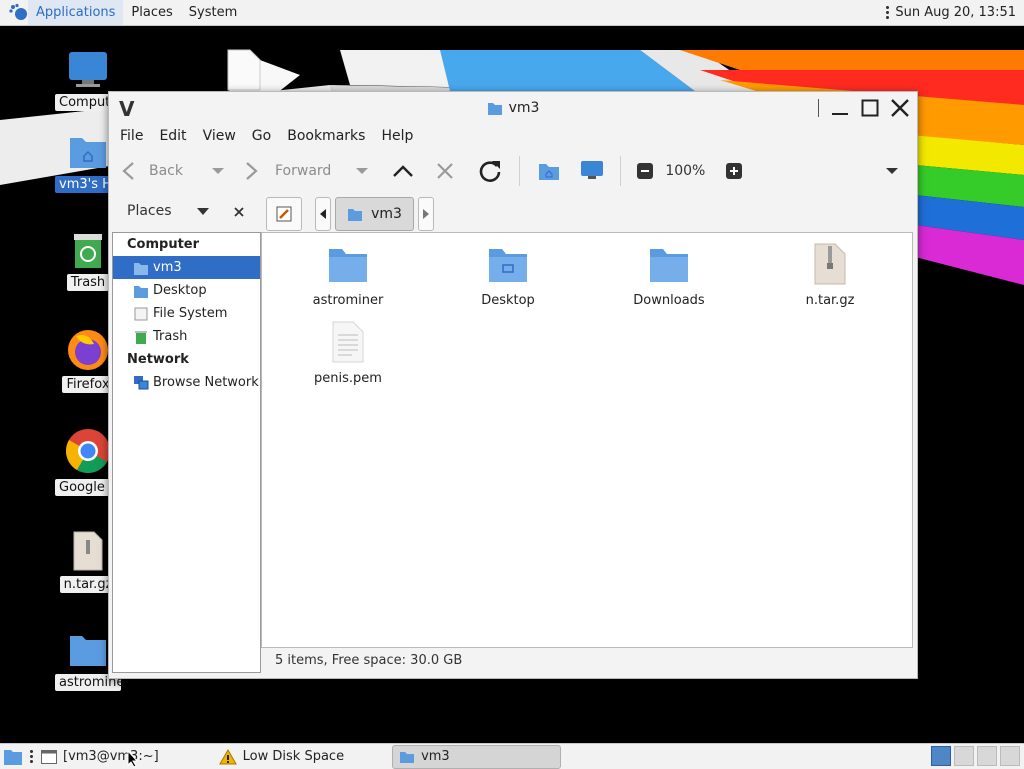 The height and width of the screenshot is (769, 1024). What do you see at coordinates (818, 108) in the screenshot?
I see `titlebar-separator` at bounding box center [818, 108].